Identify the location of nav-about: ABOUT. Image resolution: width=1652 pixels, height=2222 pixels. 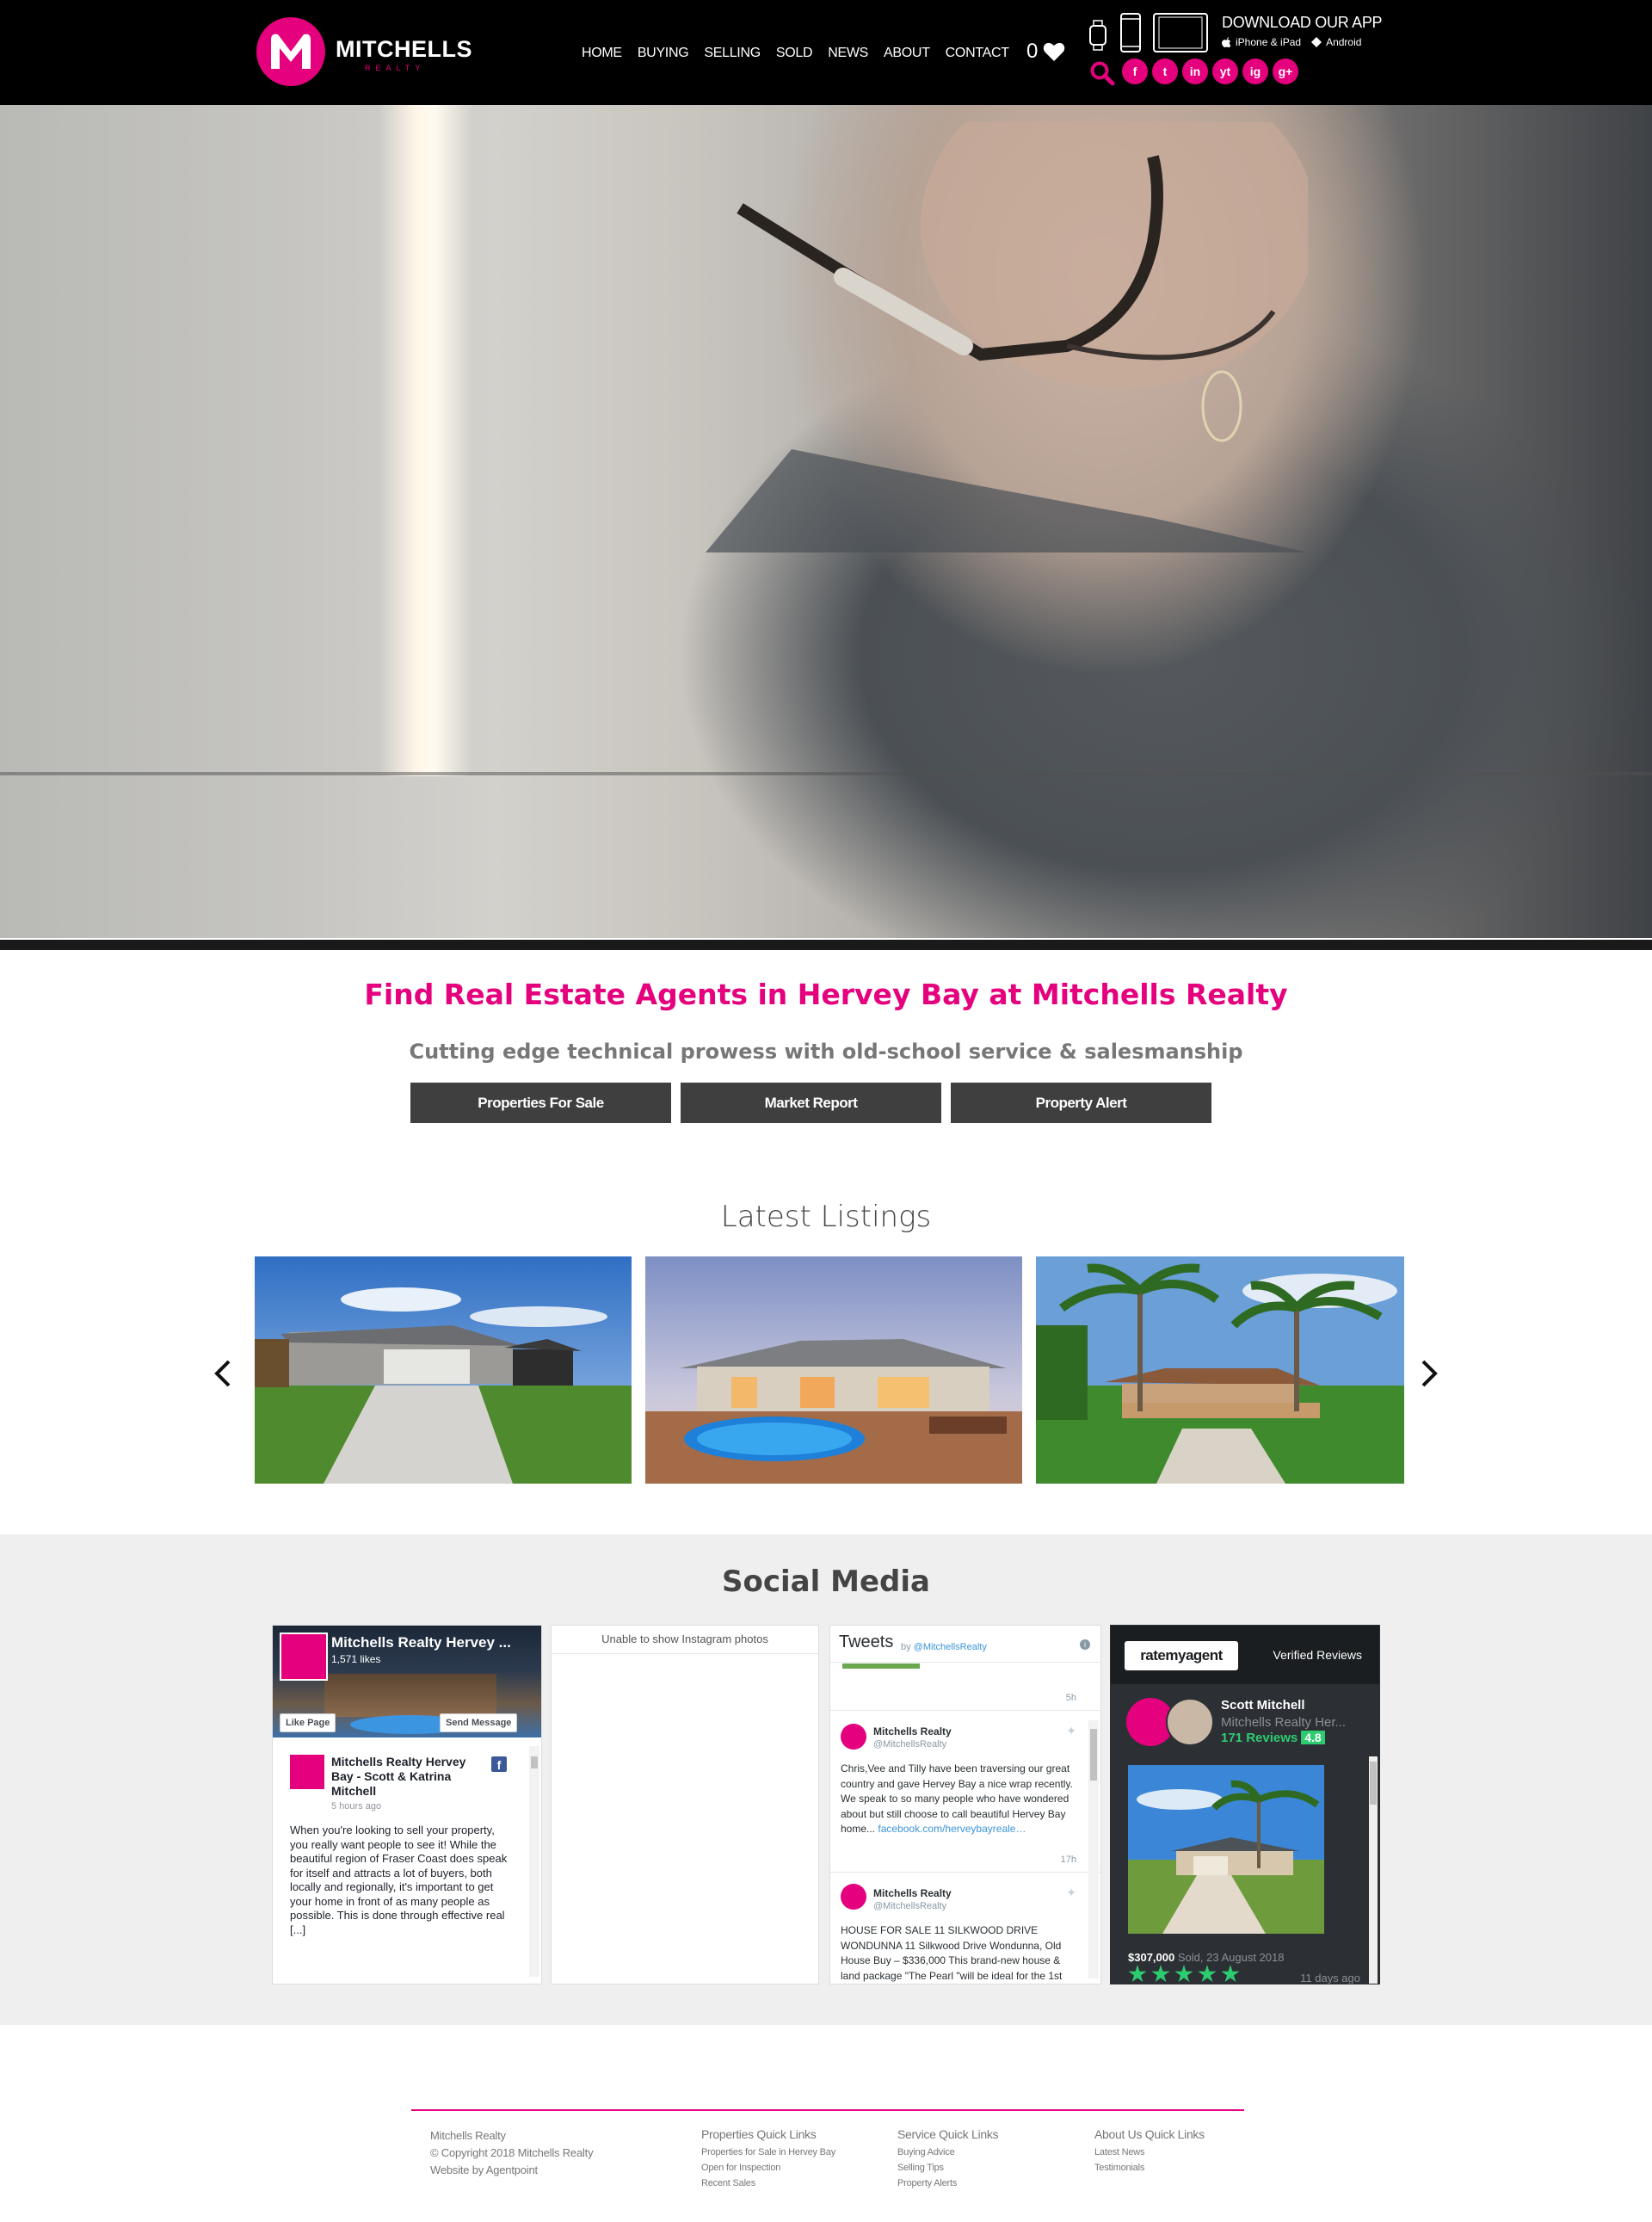
(907, 54).